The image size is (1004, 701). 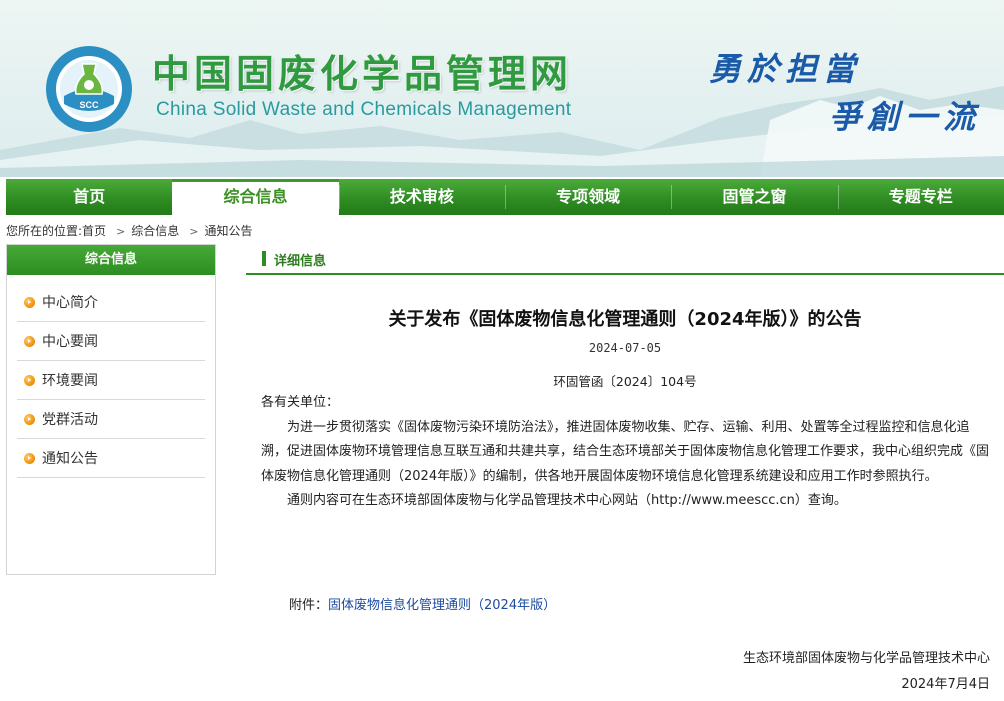 I want to click on section-marker, so click(x=264, y=258).